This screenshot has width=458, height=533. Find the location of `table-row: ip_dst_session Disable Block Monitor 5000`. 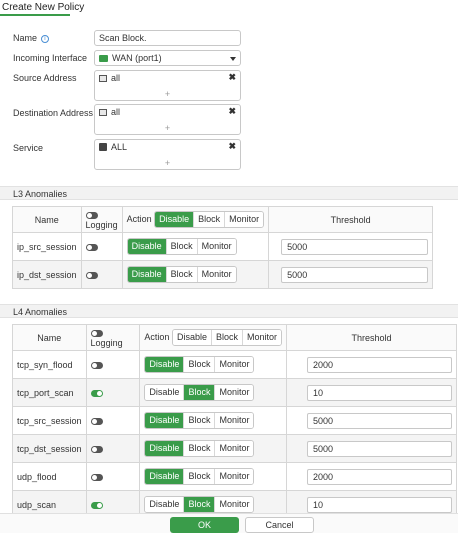

table-row: ip_dst_session Disable Block Monitor 5000 is located at coordinates (223, 274).